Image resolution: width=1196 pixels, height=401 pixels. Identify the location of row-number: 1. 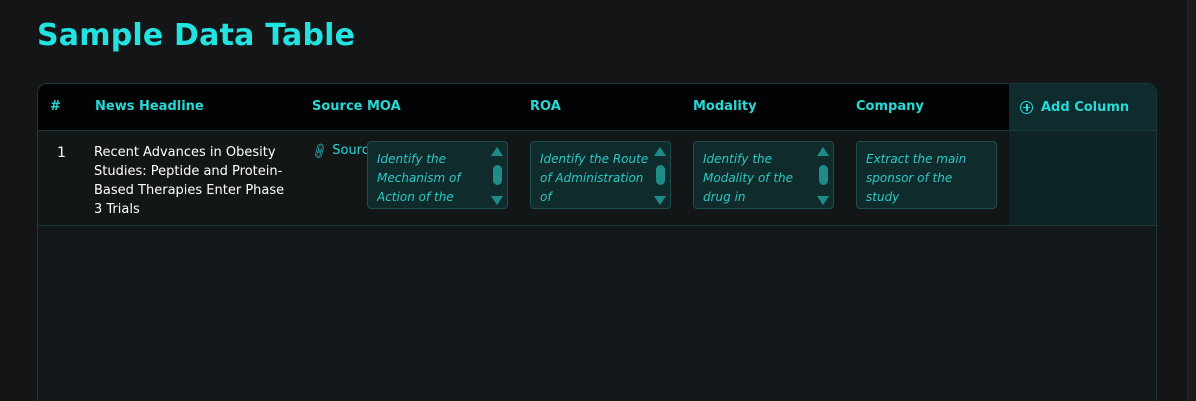
(61, 153).